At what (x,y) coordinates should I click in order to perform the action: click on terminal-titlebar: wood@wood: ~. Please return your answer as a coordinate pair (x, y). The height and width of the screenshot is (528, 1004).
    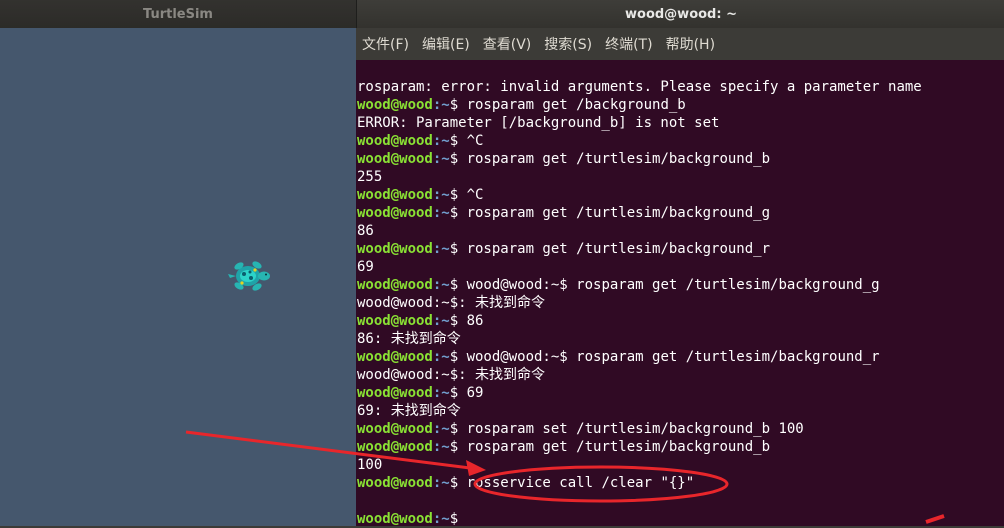
    Looking at the image, I should click on (680, 14).